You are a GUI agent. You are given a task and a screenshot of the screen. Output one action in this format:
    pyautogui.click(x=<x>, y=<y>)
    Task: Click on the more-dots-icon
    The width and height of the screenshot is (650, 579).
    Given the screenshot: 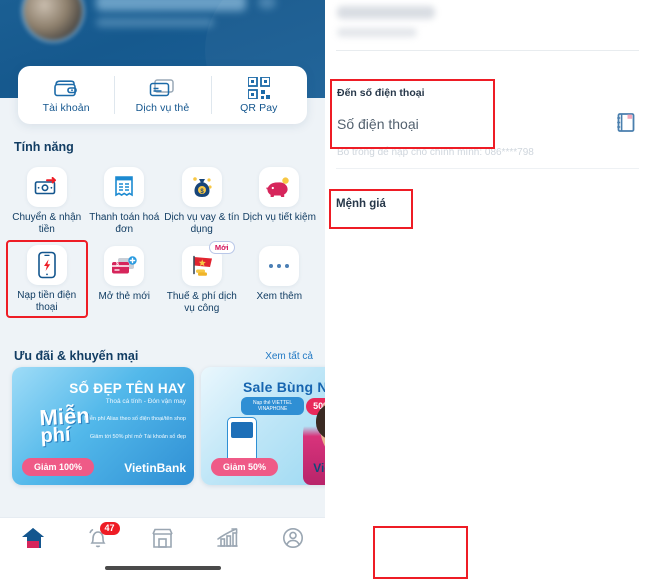 What is the action you would take?
    pyautogui.click(x=279, y=266)
    